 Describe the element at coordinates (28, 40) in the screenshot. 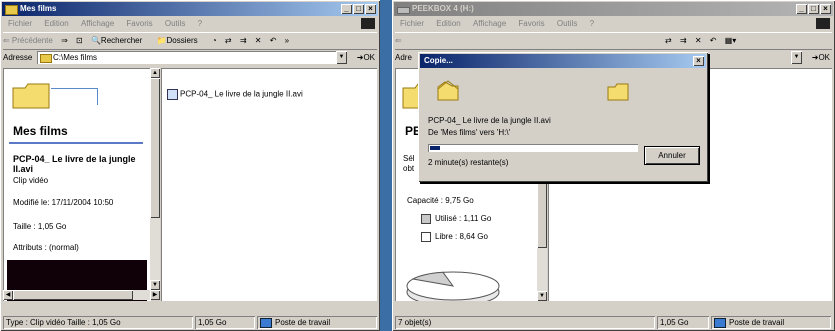

I see `back-button: ⇐ Précédente` at that location.